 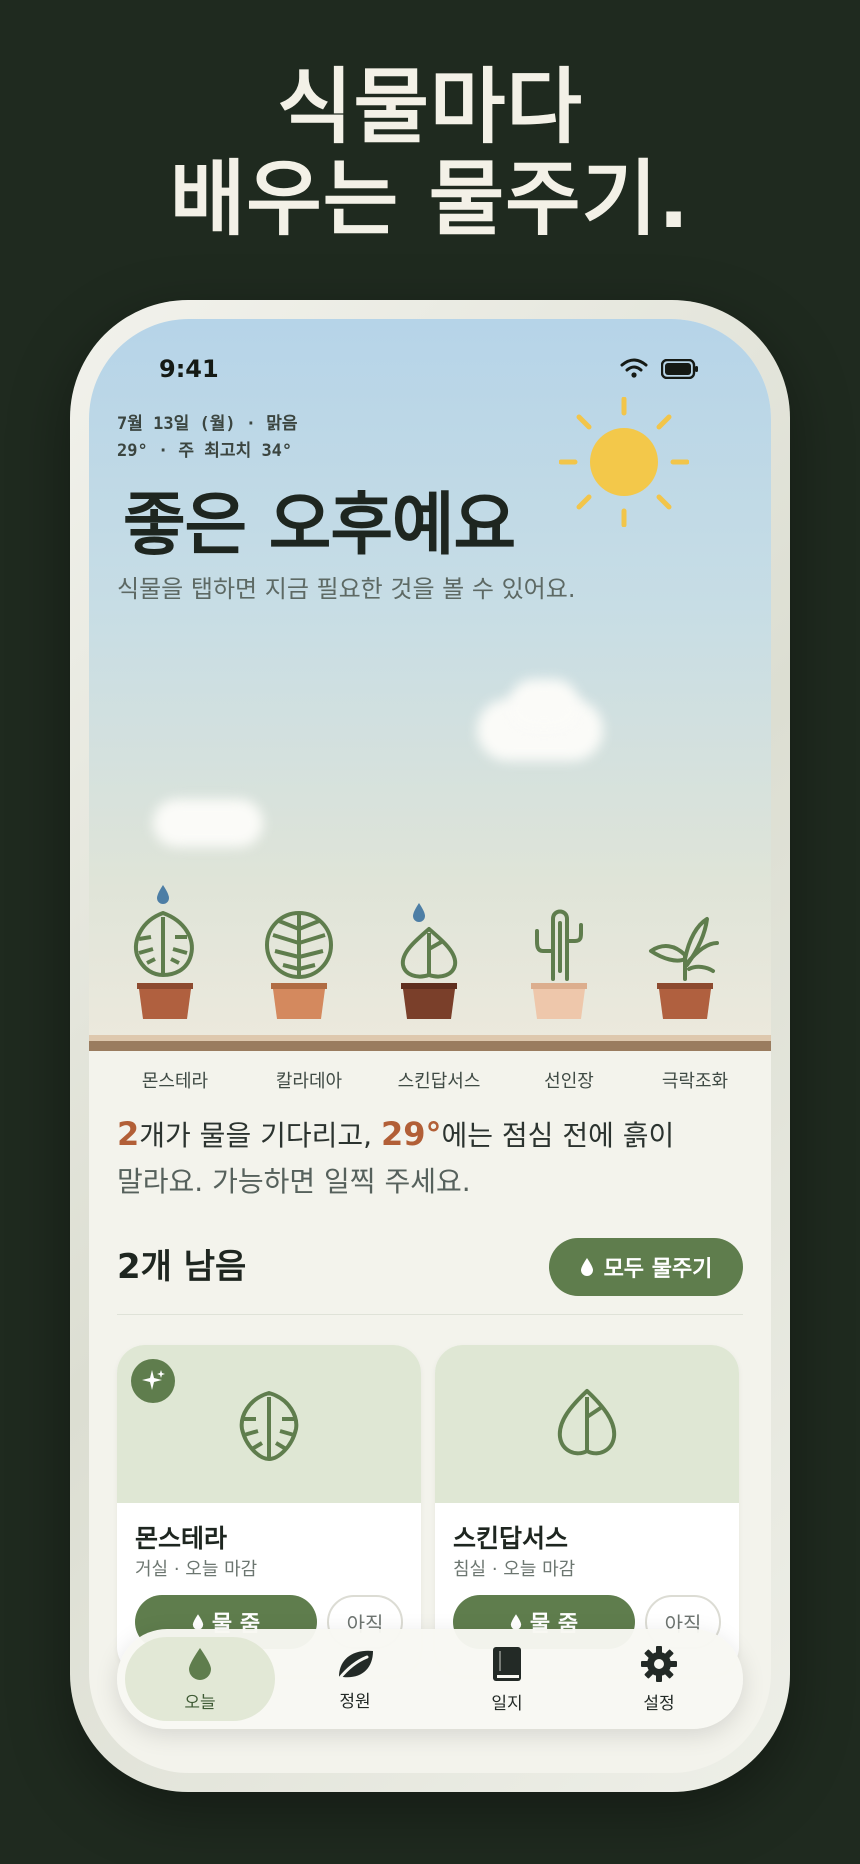 I want to click on weather-date: 7월 13일 (월) · 맑음, so click(x=207, y=424).